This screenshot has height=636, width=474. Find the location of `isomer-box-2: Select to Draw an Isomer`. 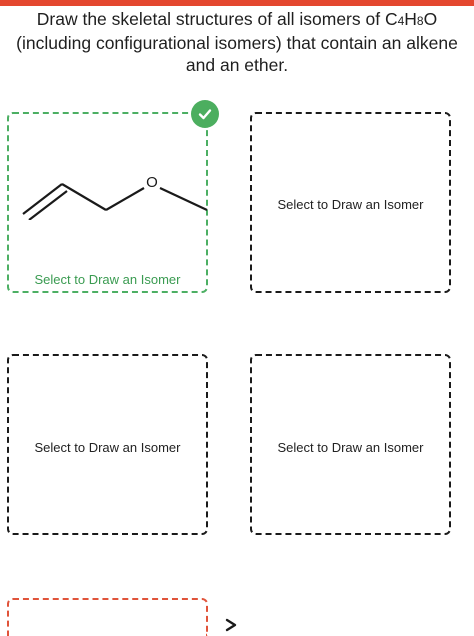

isomer-box-2: Select to Draw an Isomer is located at coordinates (350, 202).